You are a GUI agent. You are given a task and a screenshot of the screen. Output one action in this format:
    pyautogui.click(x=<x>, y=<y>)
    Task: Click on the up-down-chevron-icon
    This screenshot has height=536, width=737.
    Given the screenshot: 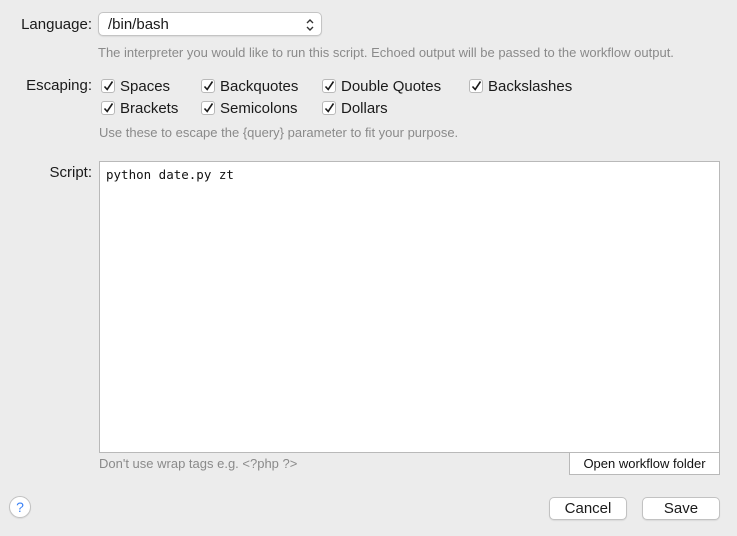 What is the action you would take?
    pyautogui.click(x=310, y=25)
    